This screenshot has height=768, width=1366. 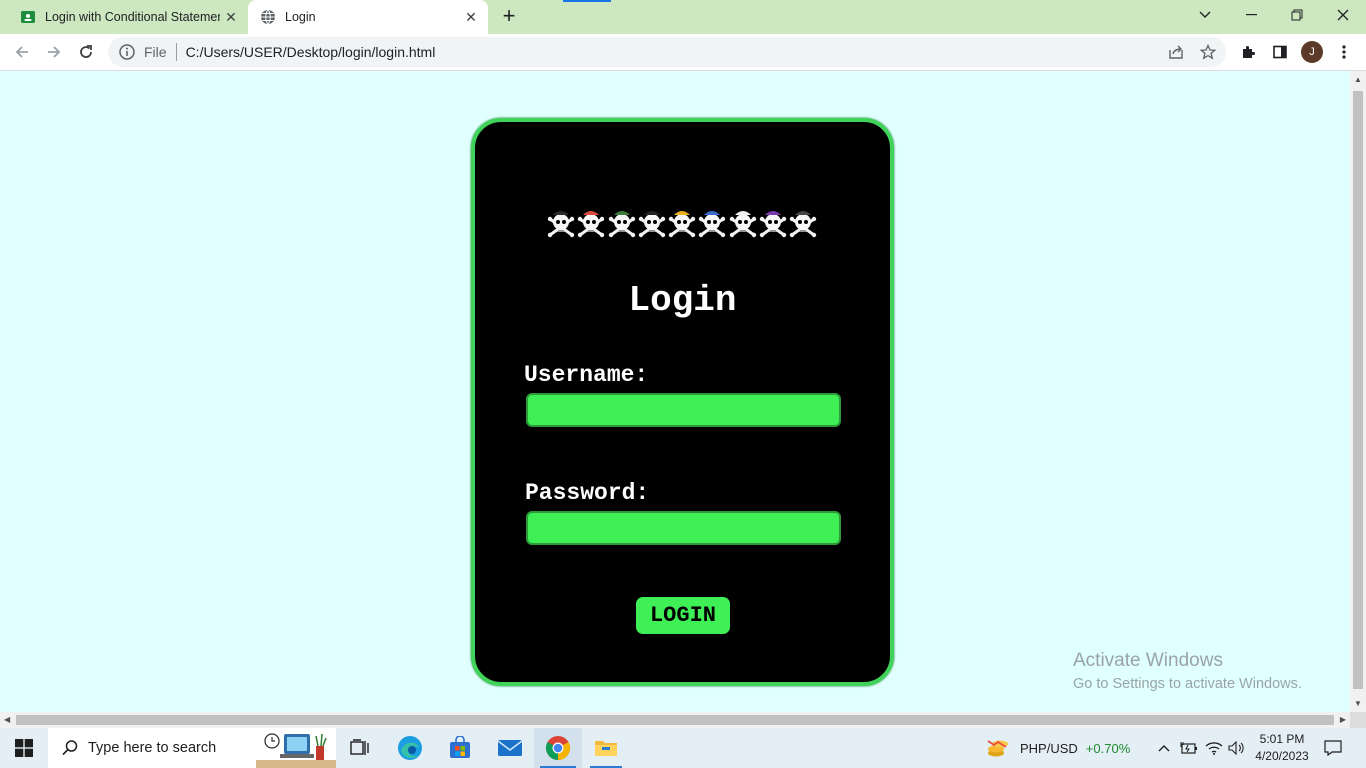 I want to click on vertical-scrollbar: ▲ ▼, so click(x=1358, y=391).